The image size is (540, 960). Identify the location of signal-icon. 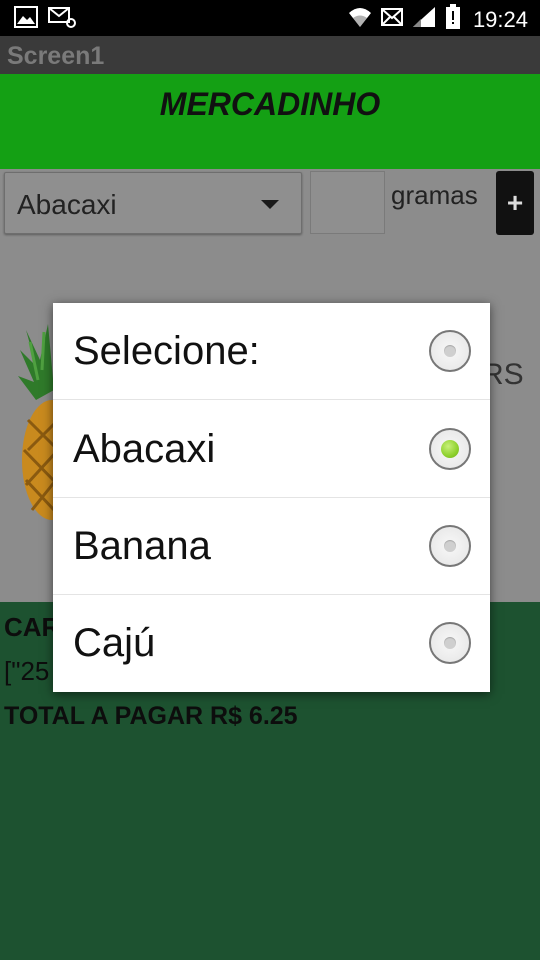
(424, 19).